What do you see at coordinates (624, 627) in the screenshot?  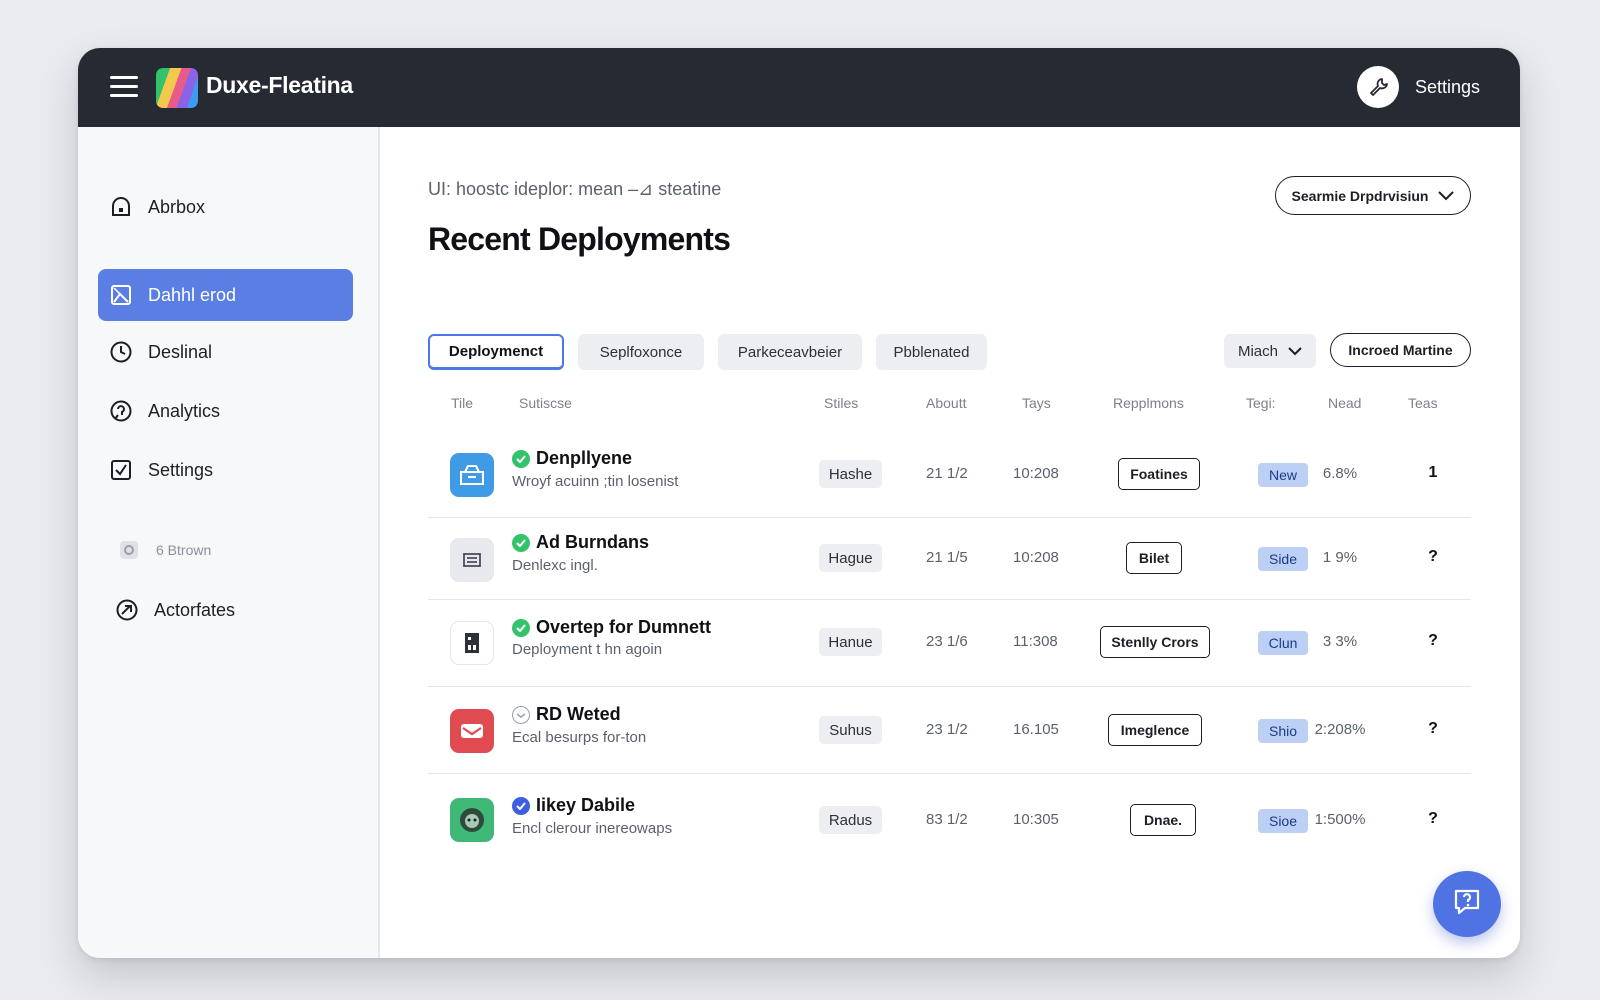 I see `row-title: Overtep for Dumnett` at bounding box center [624, 627].